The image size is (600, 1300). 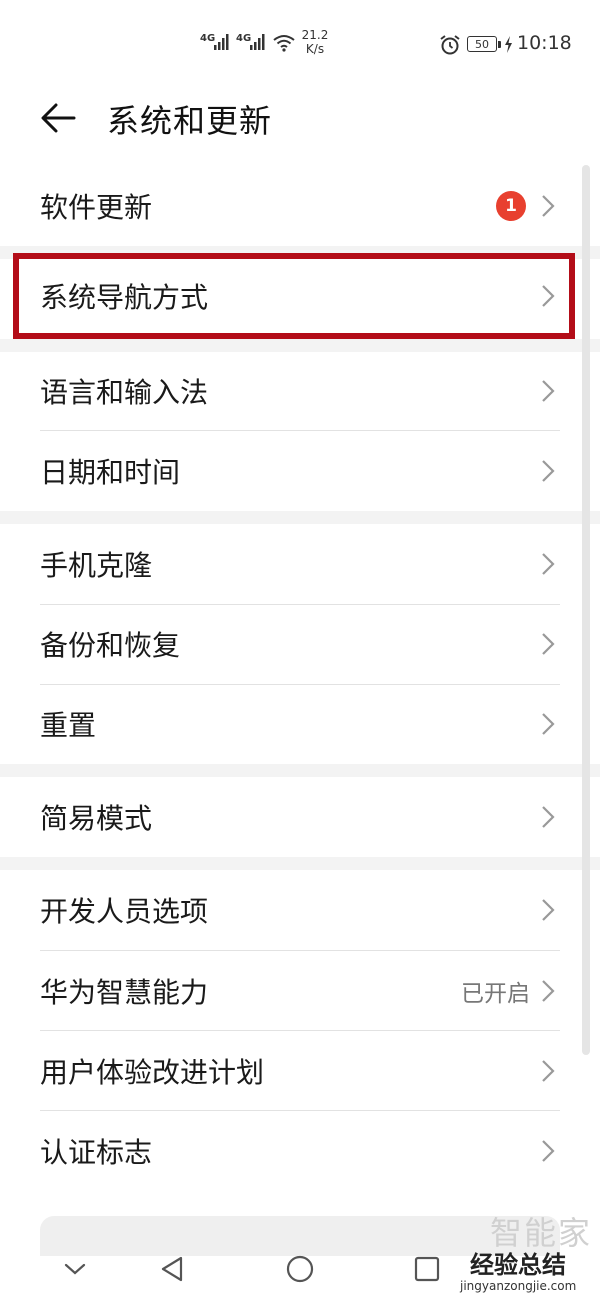 I want to click on speed-unit: K/s, so click(x=315, y=49).